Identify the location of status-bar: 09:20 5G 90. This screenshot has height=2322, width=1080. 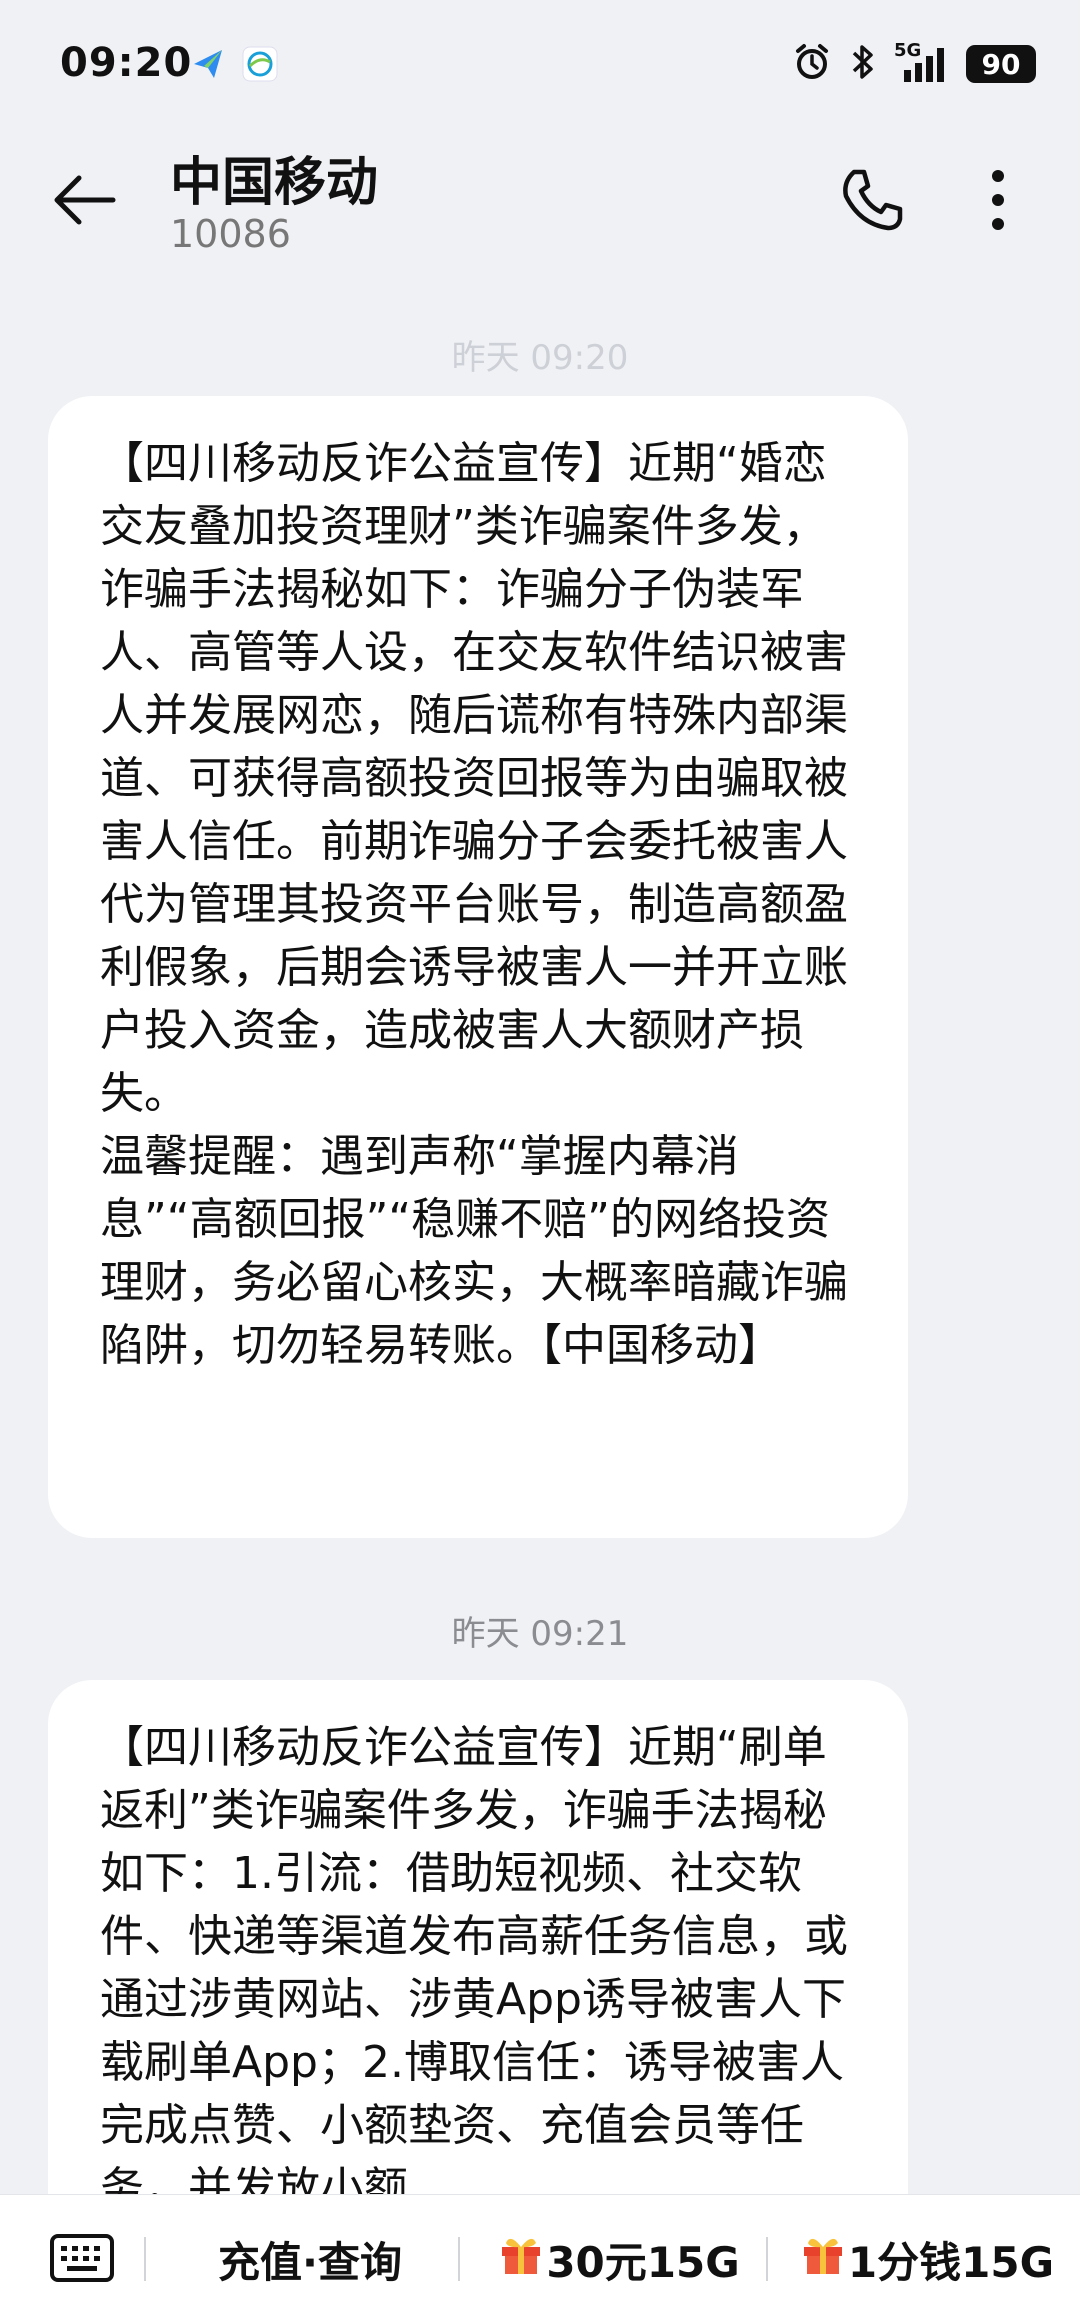
(540, 65).